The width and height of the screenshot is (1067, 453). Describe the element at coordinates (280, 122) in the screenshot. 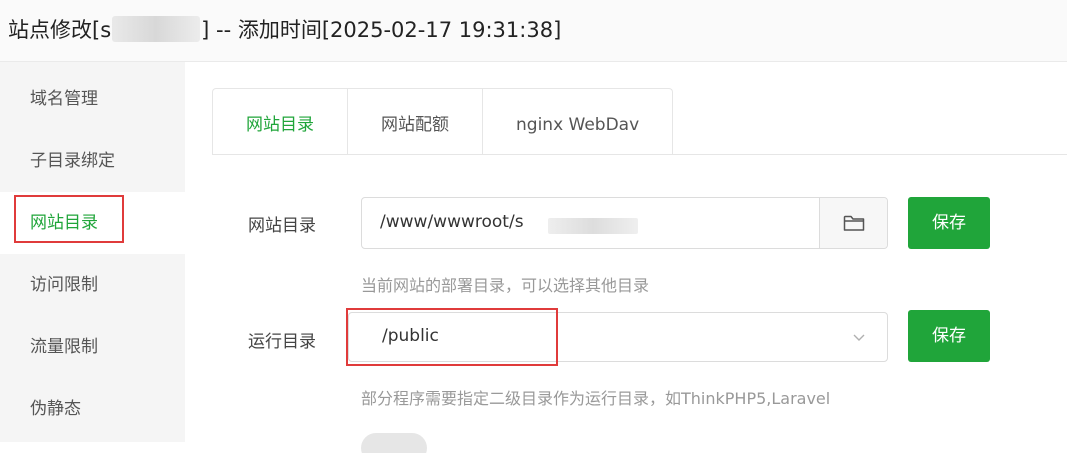

I see `tab-site-directory: 网站目录` at that location.